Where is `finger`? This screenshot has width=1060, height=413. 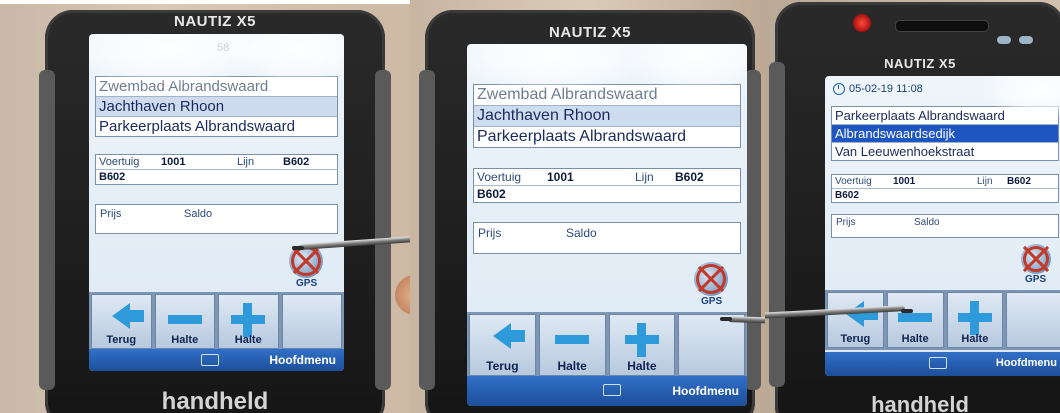
finger is located at coordinates (402, 295).